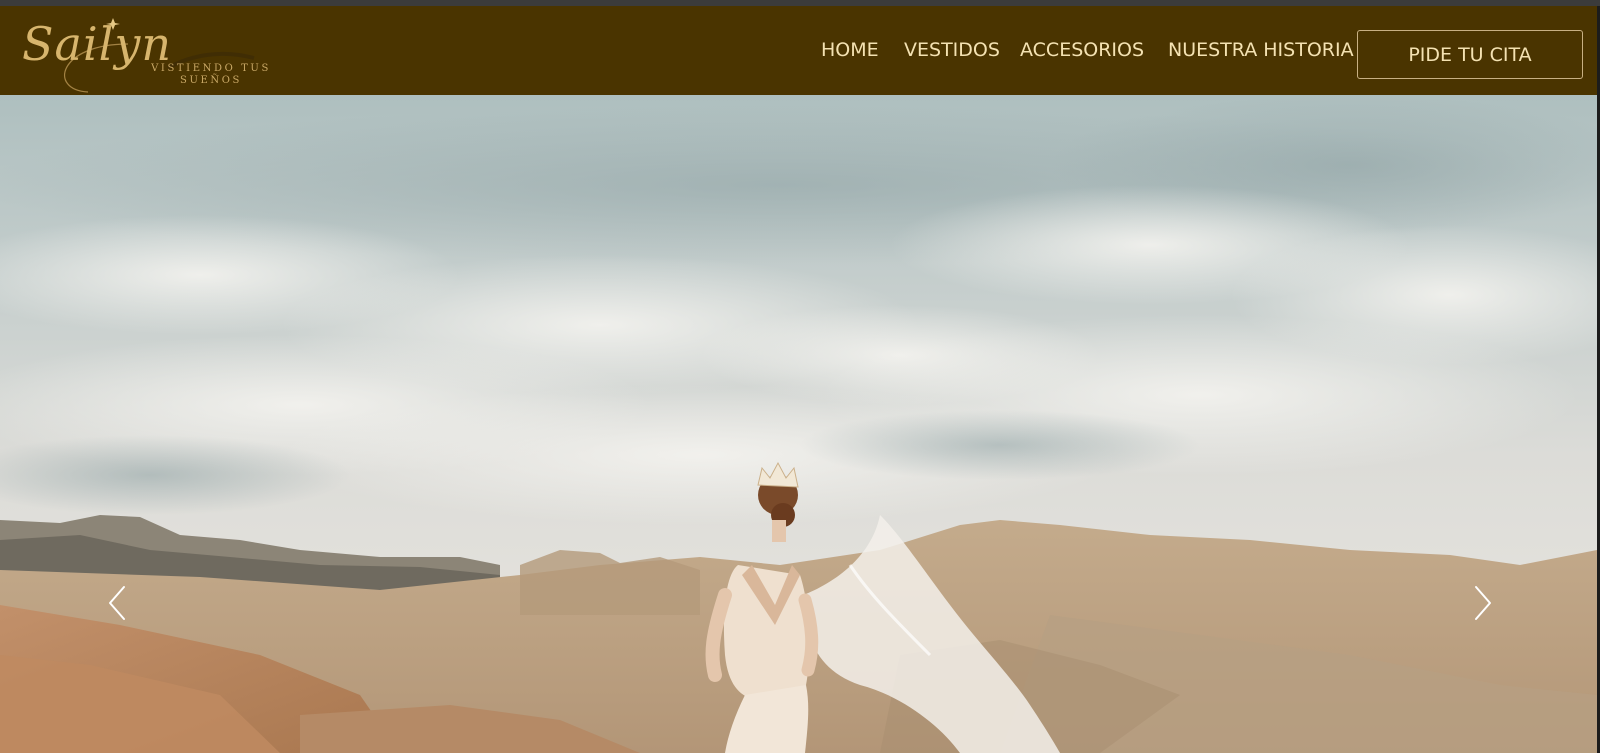 The width and height of the screenshot is (1600, 753). Describe the element at coordinates (120, 603) in the screenshot. I see `chevron-left-icon` at that location.